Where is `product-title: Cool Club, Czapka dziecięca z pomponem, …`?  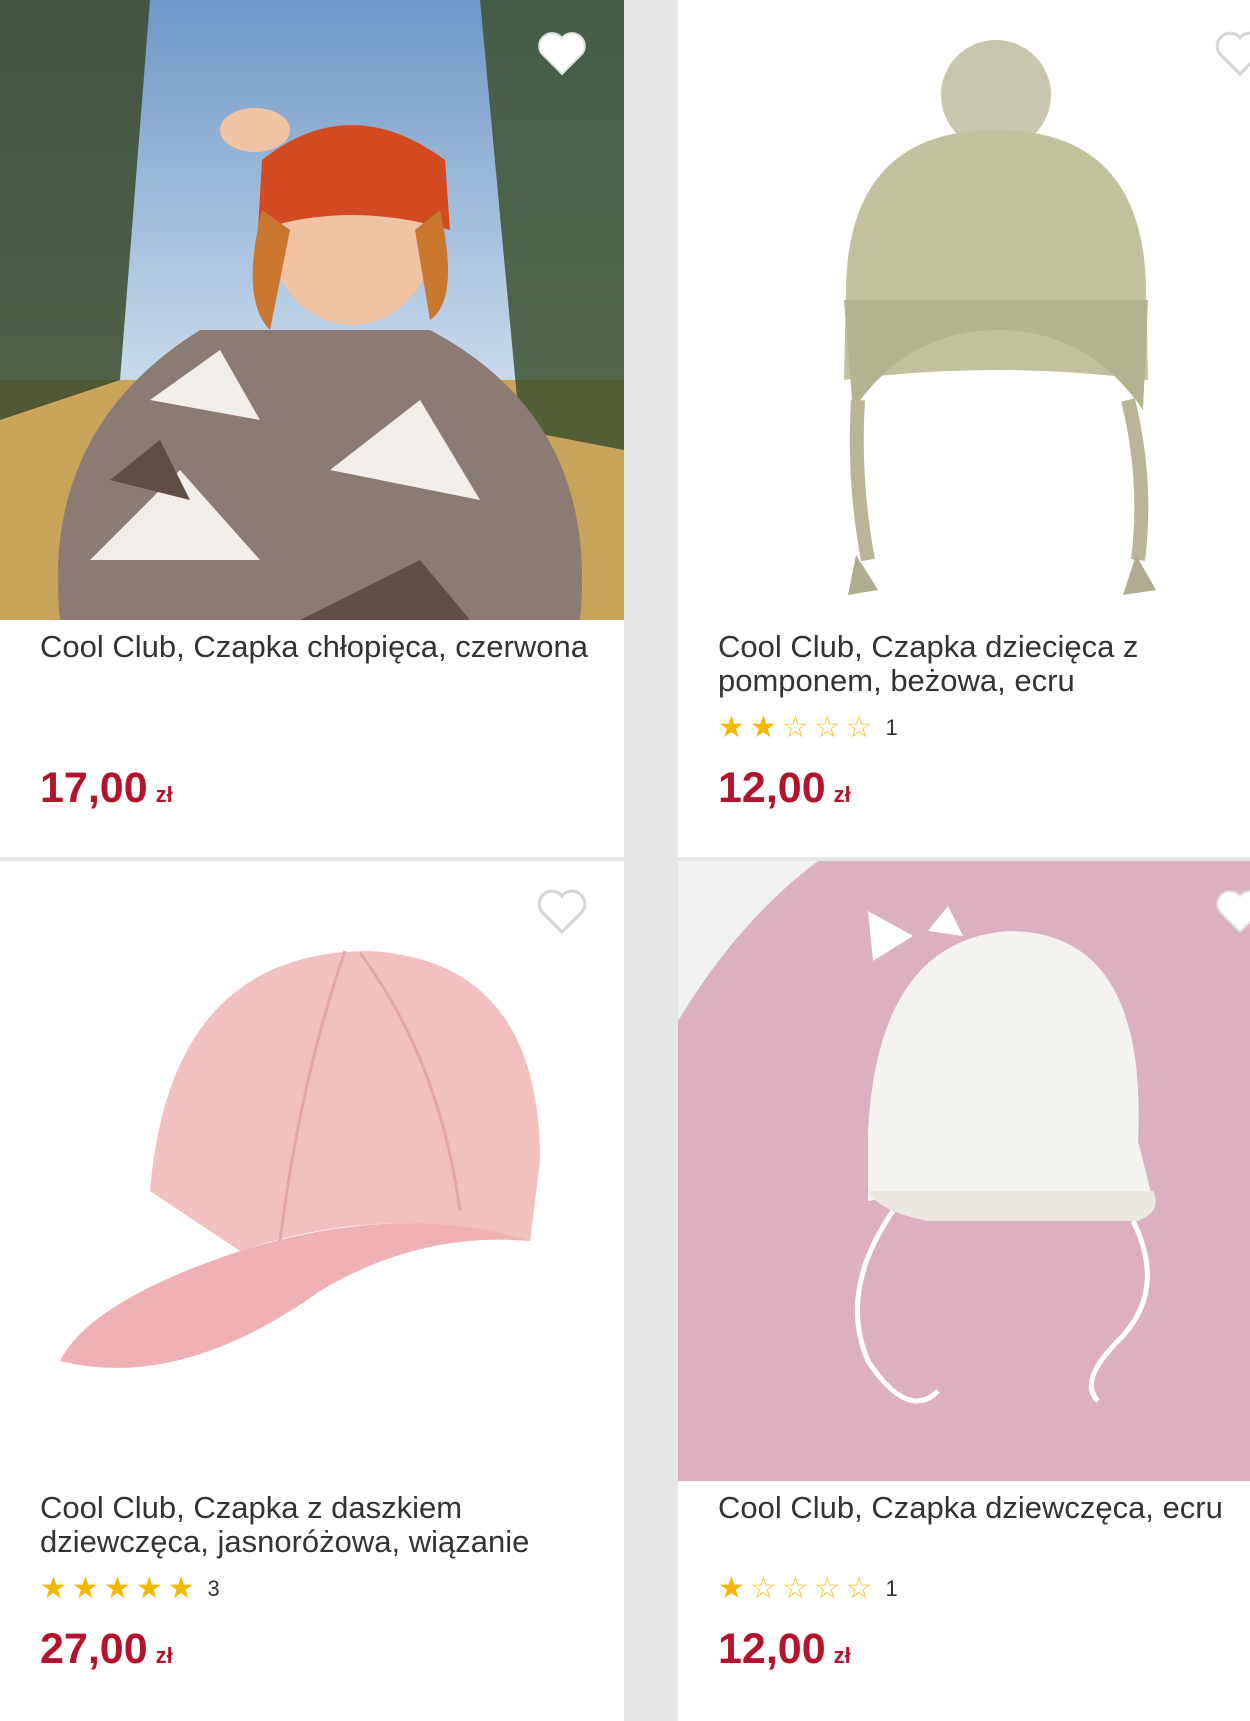 product-title: Cool Club, Czapka dziecięca z pomponem, … is located at coordinates (984, 664).